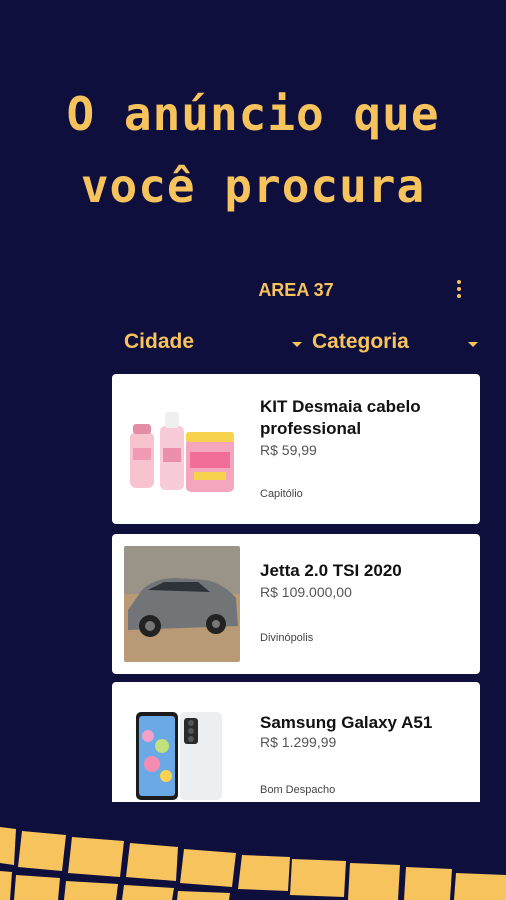  I want to click on listing-price: R$ 109.000,00, so click(306, 592).